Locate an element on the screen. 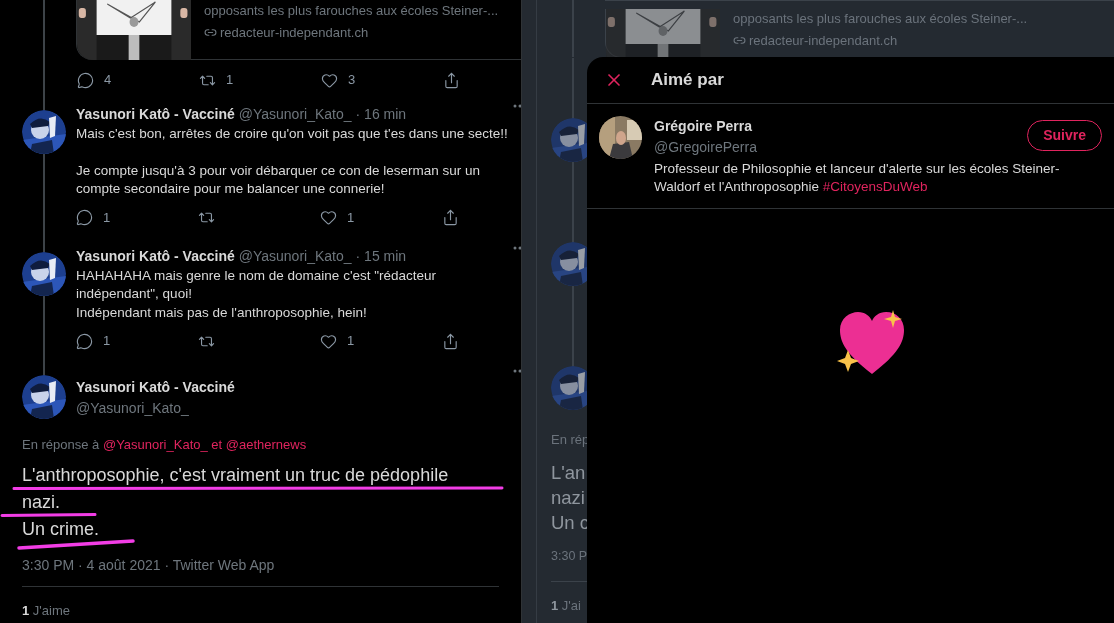  action-count: 3 is located at coordinates (352, 80).